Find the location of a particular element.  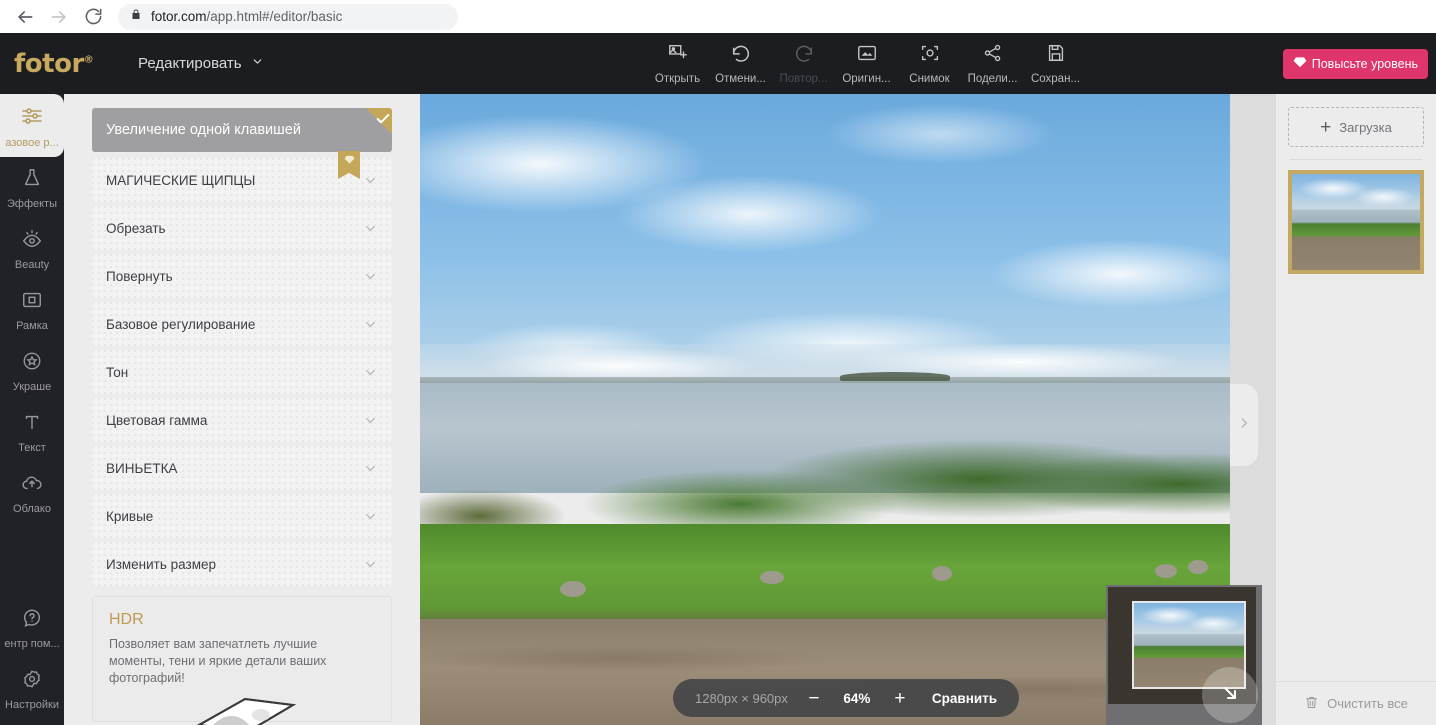

url-text: fotor.com/app.html#/editor/basic is located at coordinates (246, 16).